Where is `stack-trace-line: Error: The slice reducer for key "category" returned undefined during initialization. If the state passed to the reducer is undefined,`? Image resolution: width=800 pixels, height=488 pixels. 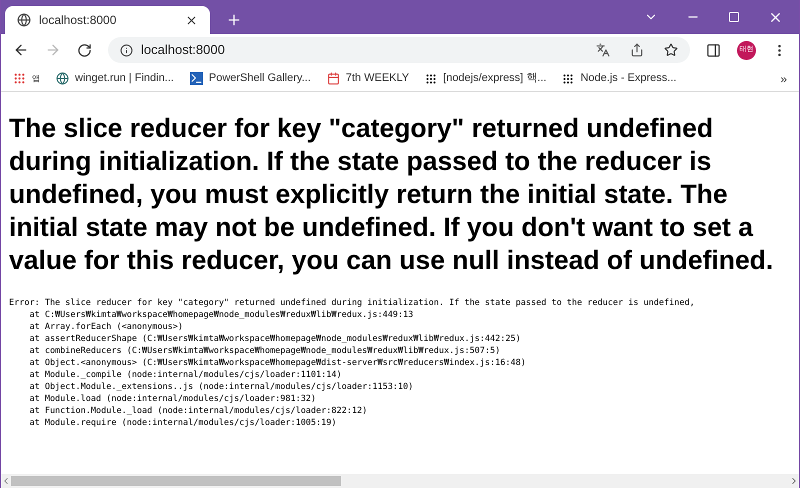
stack-trace-line: Error: The slice reducer for key "category" returned undefined during initialization. If the state passed to the reducer is undefined, is located at coordinates (352, 303).